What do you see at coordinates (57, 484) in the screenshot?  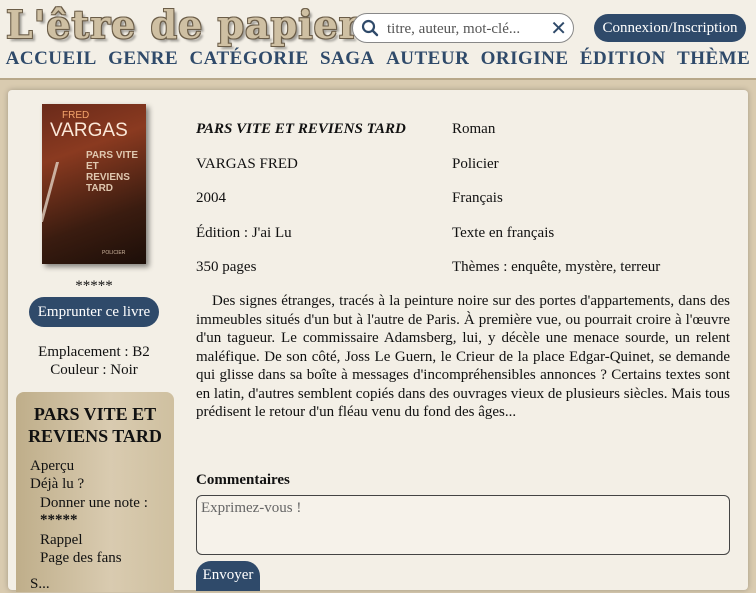 I see `side-menu-deja-lu: Déjà lu ?` at bounding box center [57, 484].